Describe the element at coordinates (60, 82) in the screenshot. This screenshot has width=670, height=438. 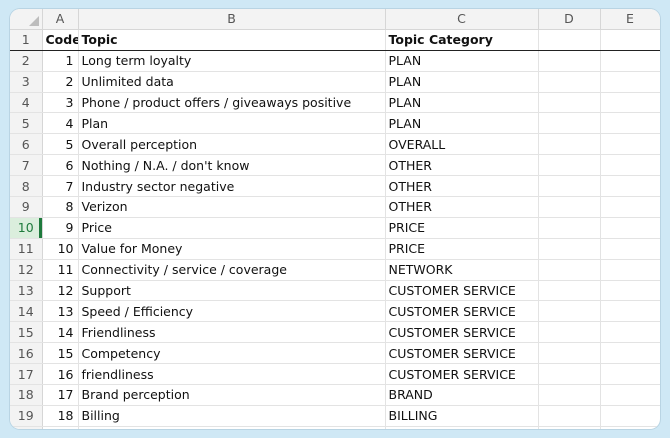
I see `cell-code: 2` at that location.